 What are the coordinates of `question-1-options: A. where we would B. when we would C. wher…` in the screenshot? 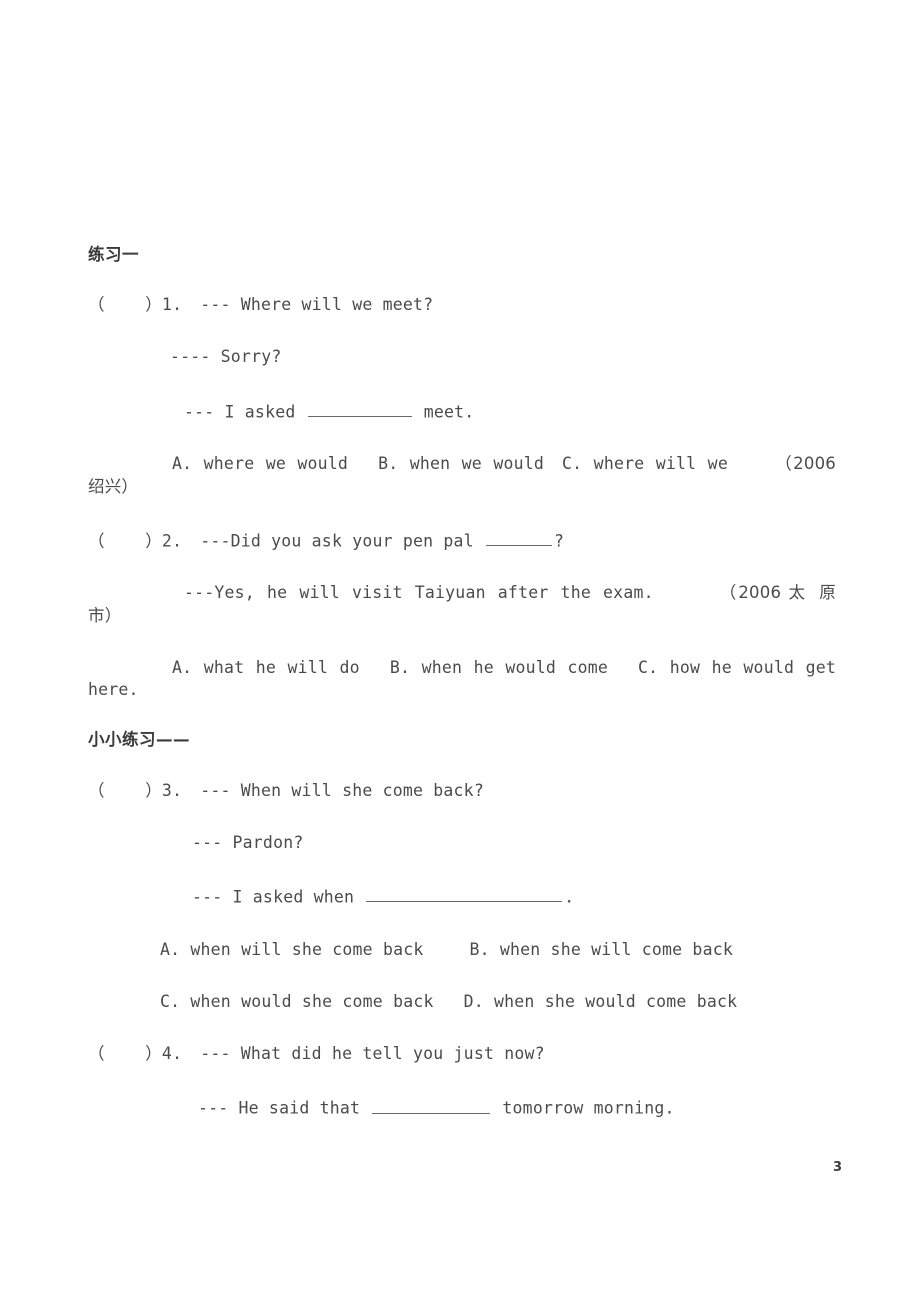 It's located at (462, 475).